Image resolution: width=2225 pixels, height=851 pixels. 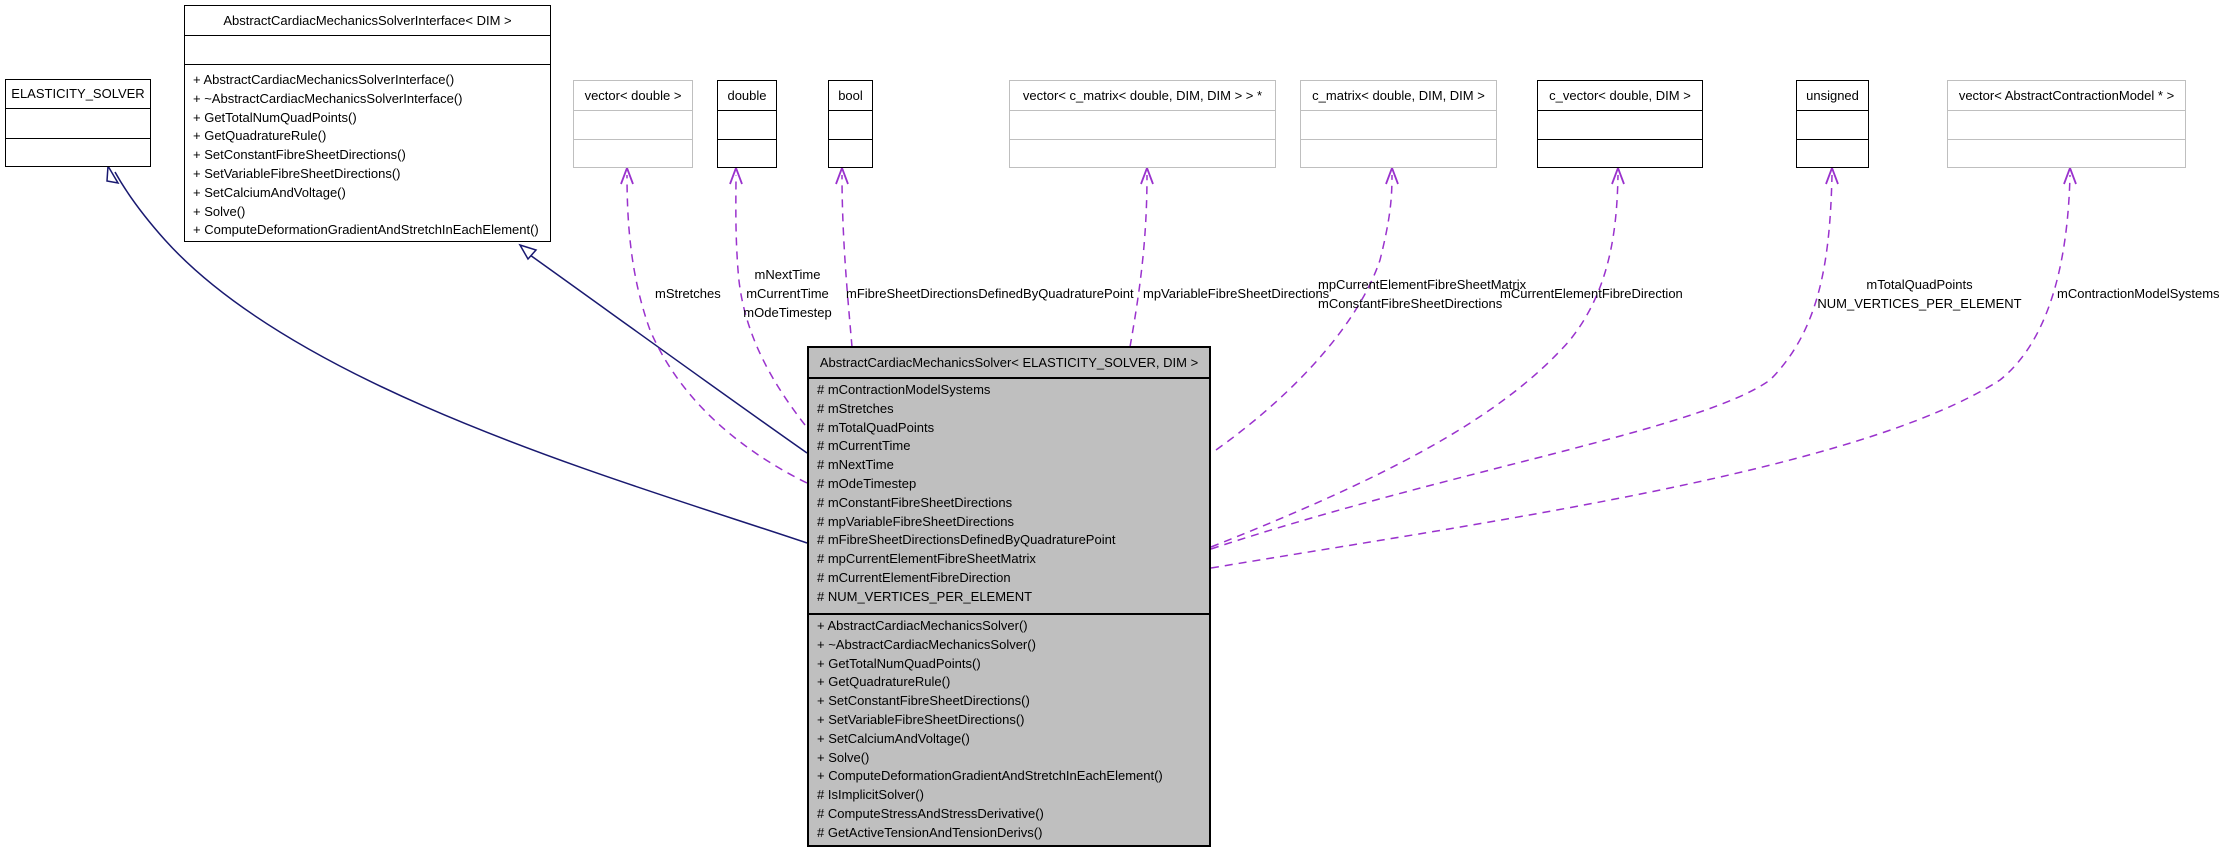 What do you see at coordinates (925, 596) in the screenshot?
I see `attribute-row: # NUM_VERTICES_PER_ELEMENT` at bounding box center [925, 596].